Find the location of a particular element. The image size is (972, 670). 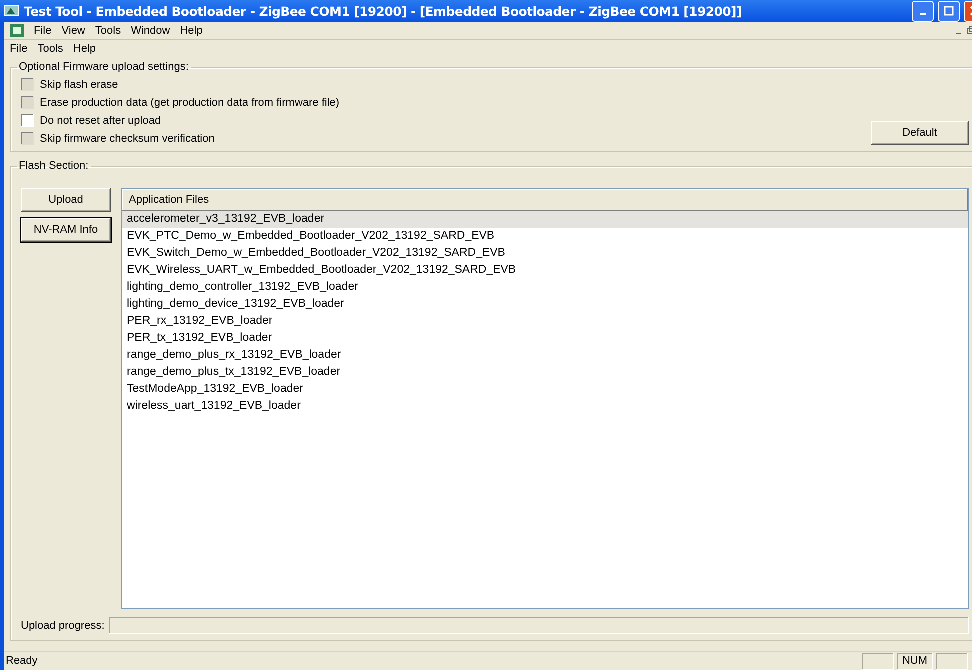

group-title: Flash Section: is located at coordinates (54, 166).